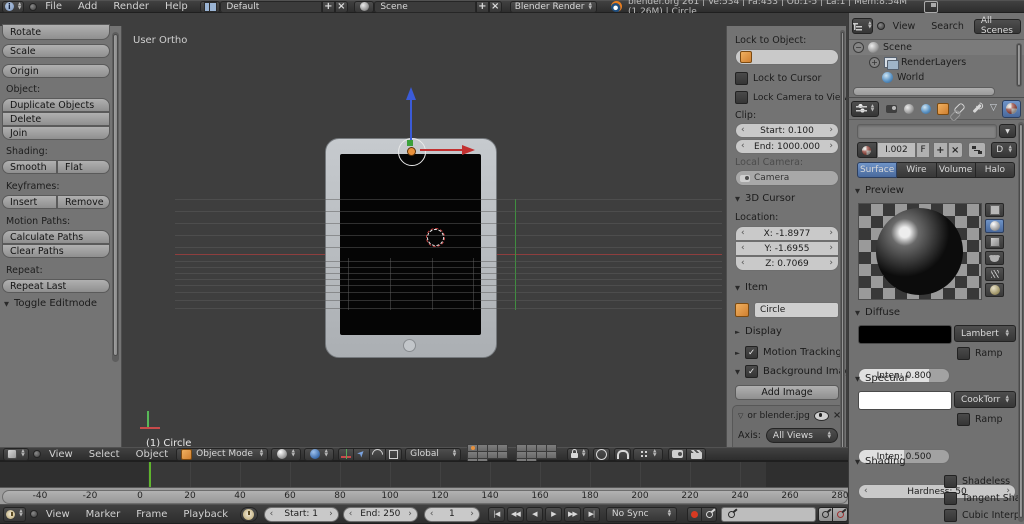 This screenshot has height=524, width=1024. I want to click on clip-end-field: End: 1000.000, so click(787, 146).